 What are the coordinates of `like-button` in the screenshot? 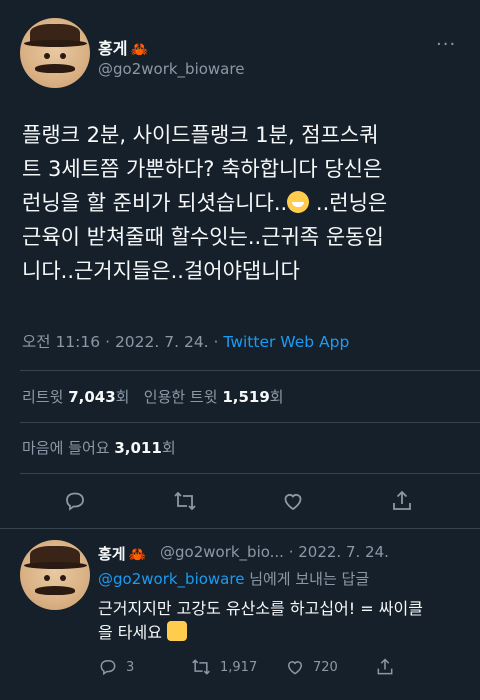 It's located at (293, 501).